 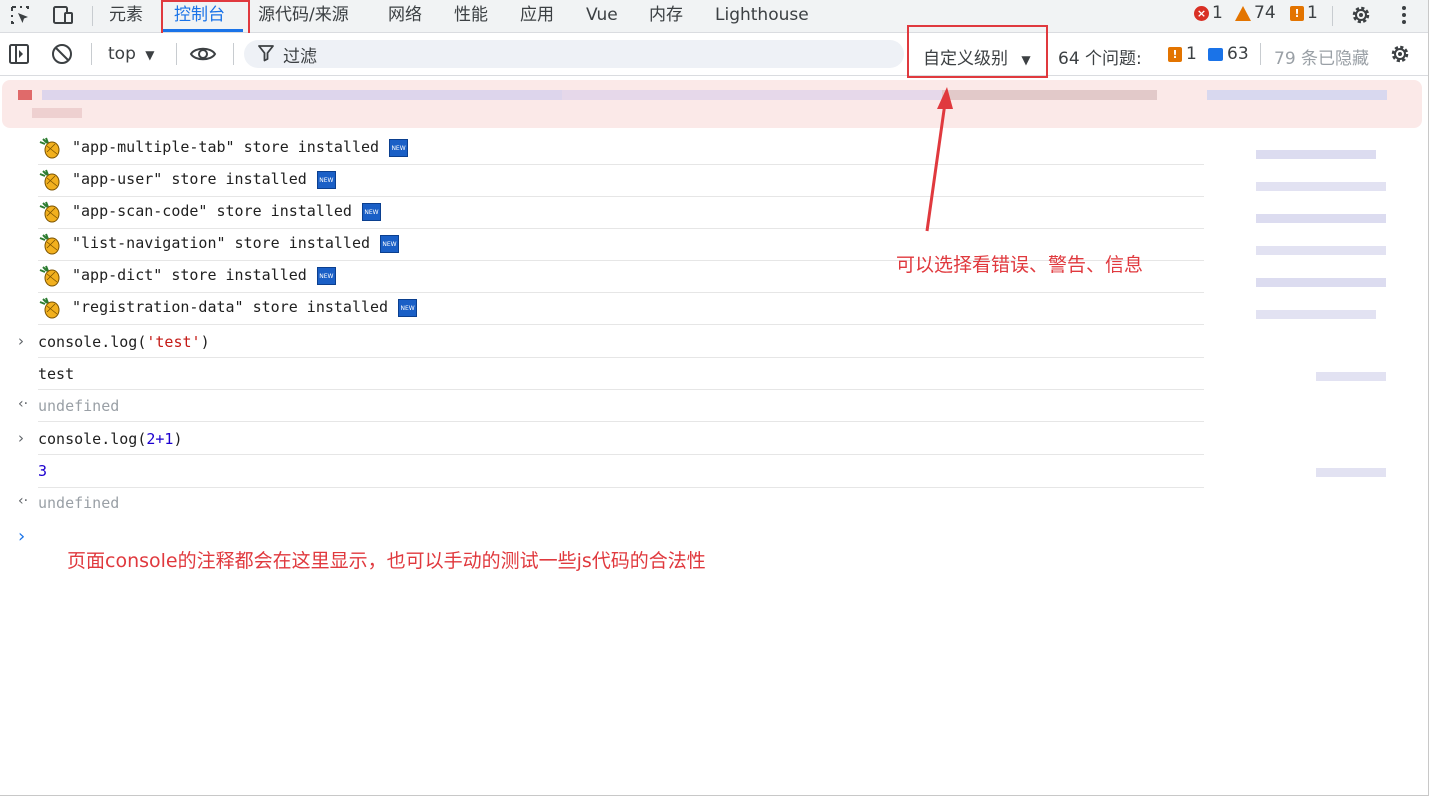 I want to click on hidden-count: 79 条已隐藏, so click(x=1322, y=59).